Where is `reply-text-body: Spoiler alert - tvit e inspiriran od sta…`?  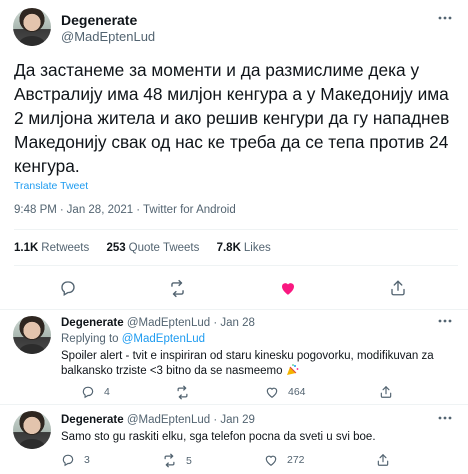
reply-text-body: Spoiler alert - tvit e inspiriran od sta… is located at coordinates (247, 363).